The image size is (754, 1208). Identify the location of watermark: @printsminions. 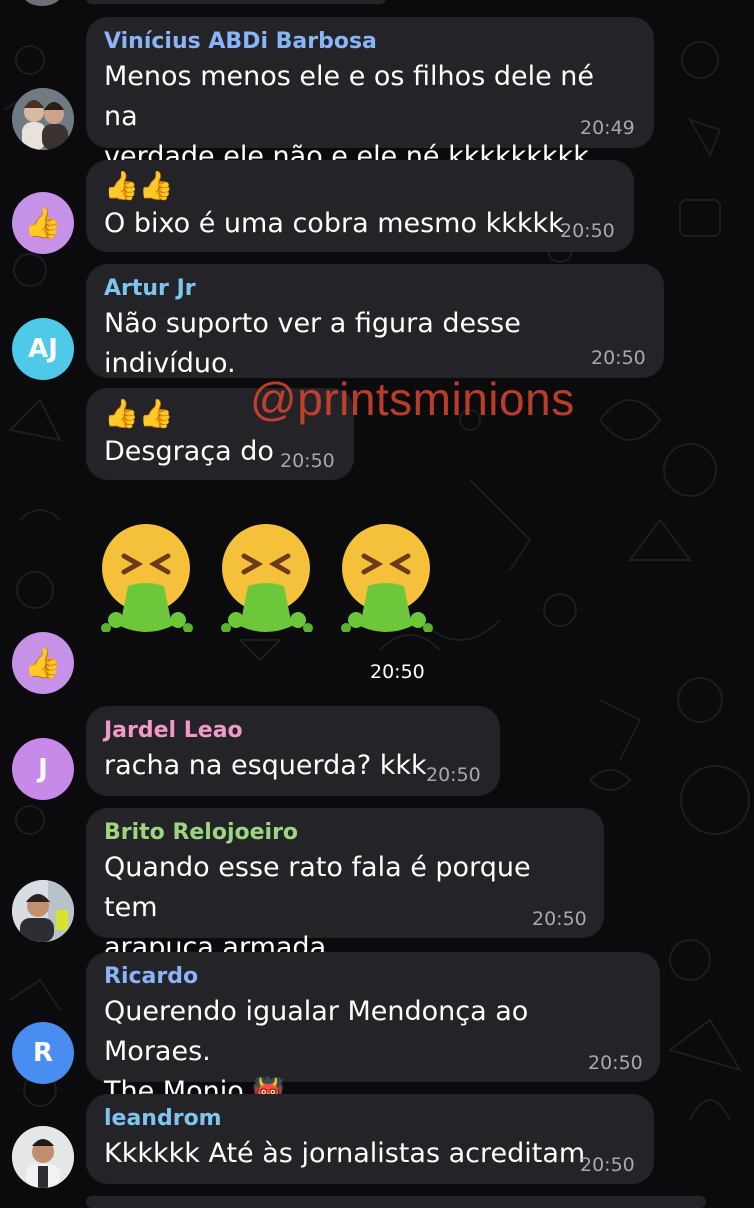
(412, 399).